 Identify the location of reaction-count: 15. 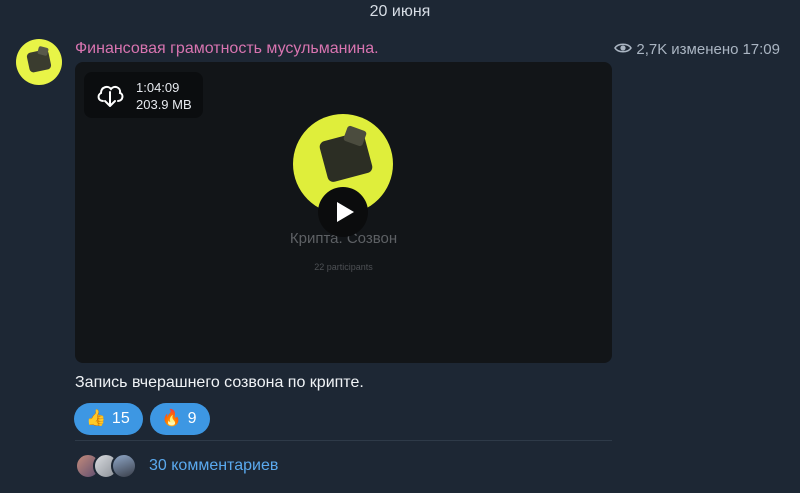
(120, 418).